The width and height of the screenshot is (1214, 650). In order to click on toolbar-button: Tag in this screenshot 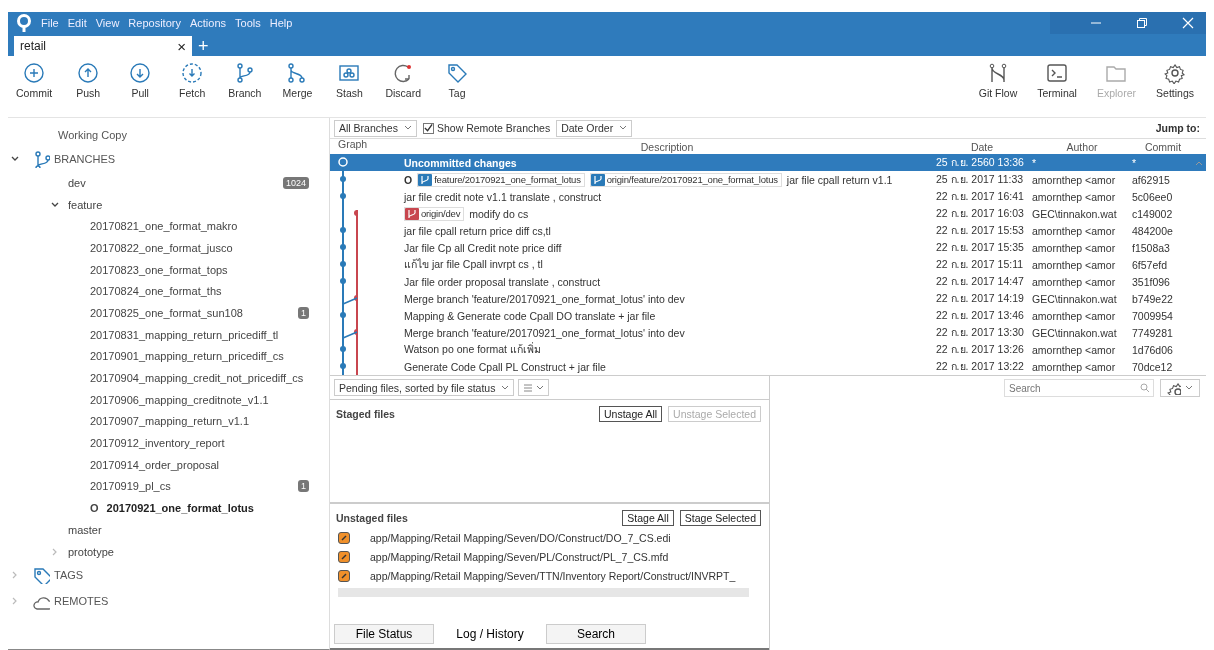, I will do `click(457, 80)`.